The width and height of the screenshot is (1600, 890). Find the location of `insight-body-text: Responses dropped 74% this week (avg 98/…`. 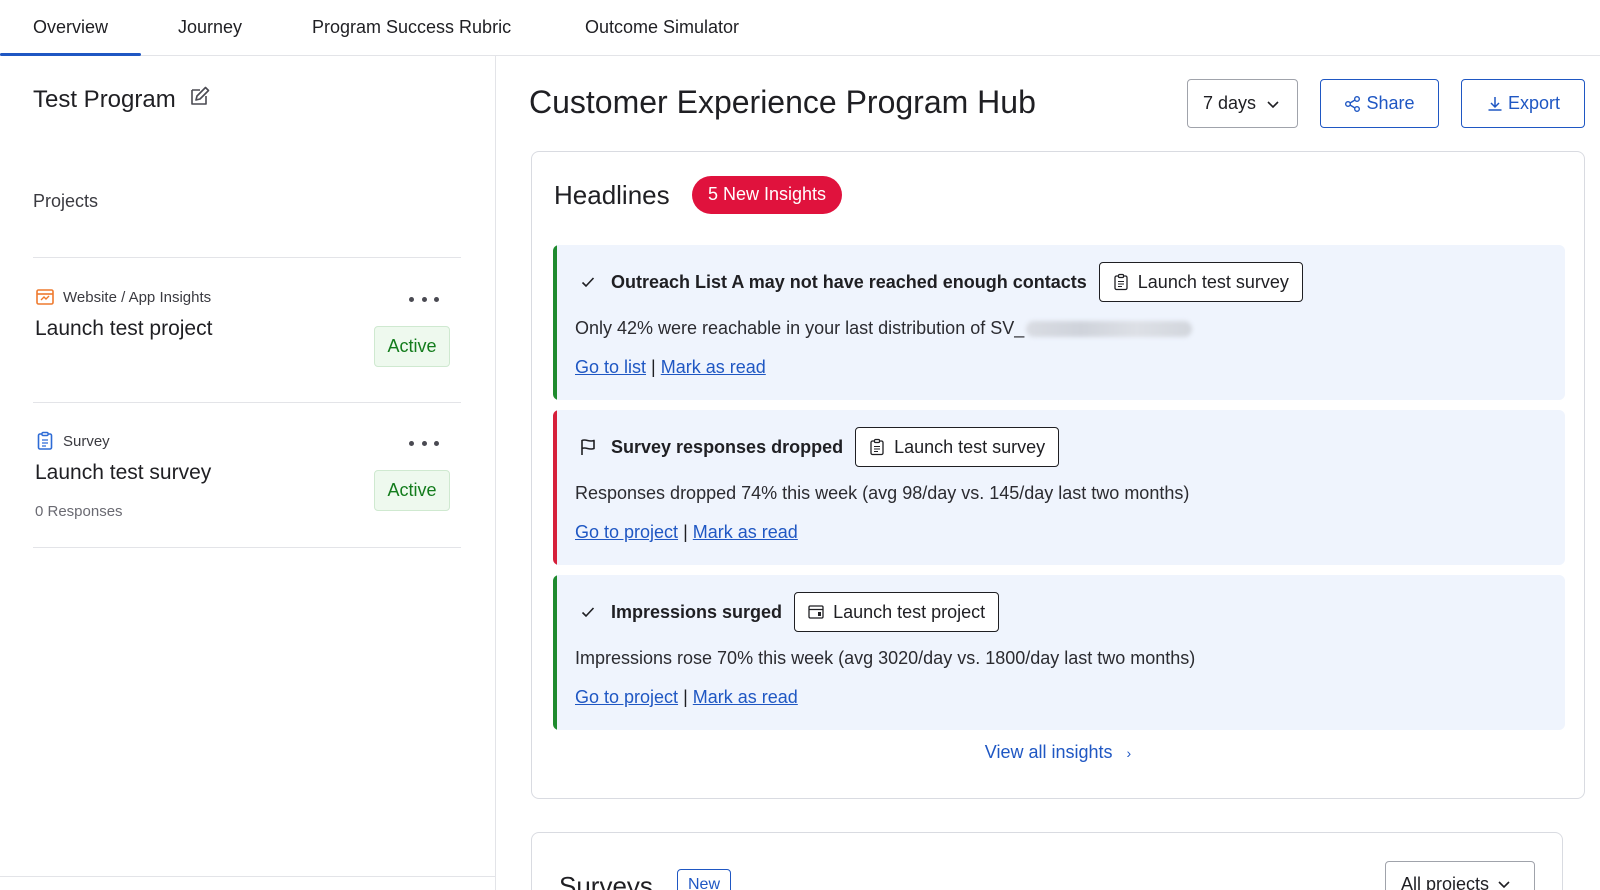

insight-body-text: Responses dropped 74% this week (avg 98/… is located at coordinates (882, 493).